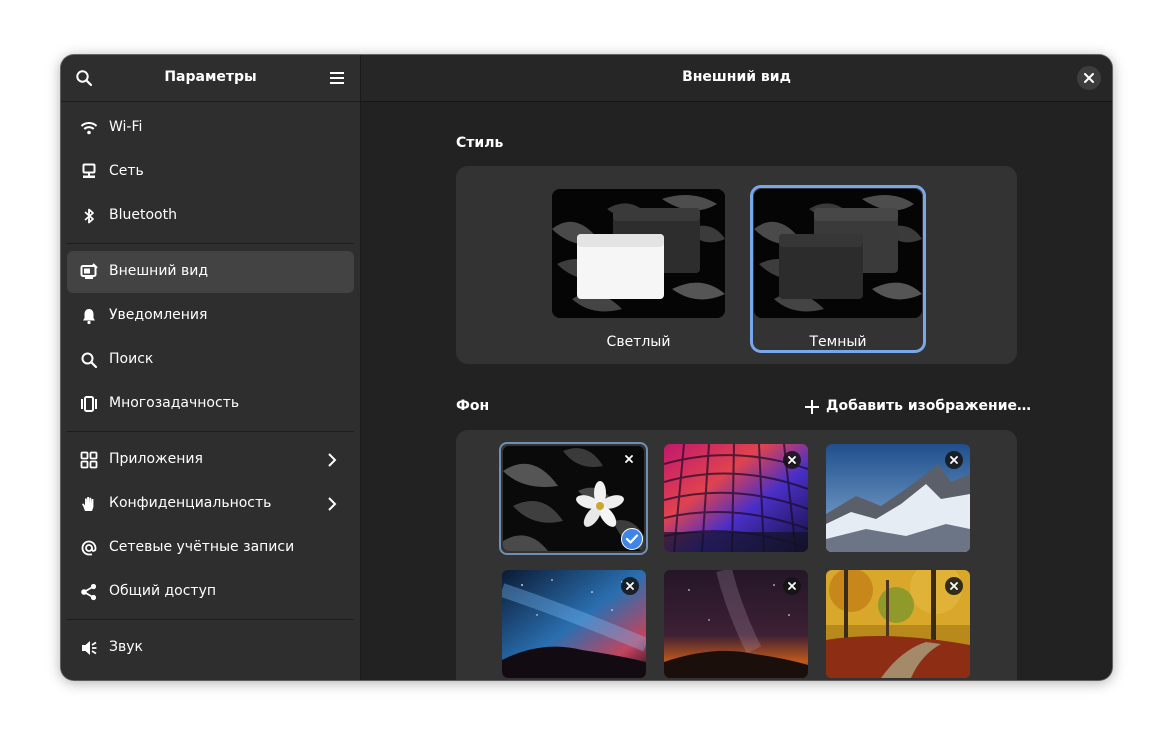 The height and width of the screenshot is (747, 1173). What do you see at coordinates (574, 624) in the screenshot?
I see `wallpaper-milky-way-blue` at bounding box center [574, 624].